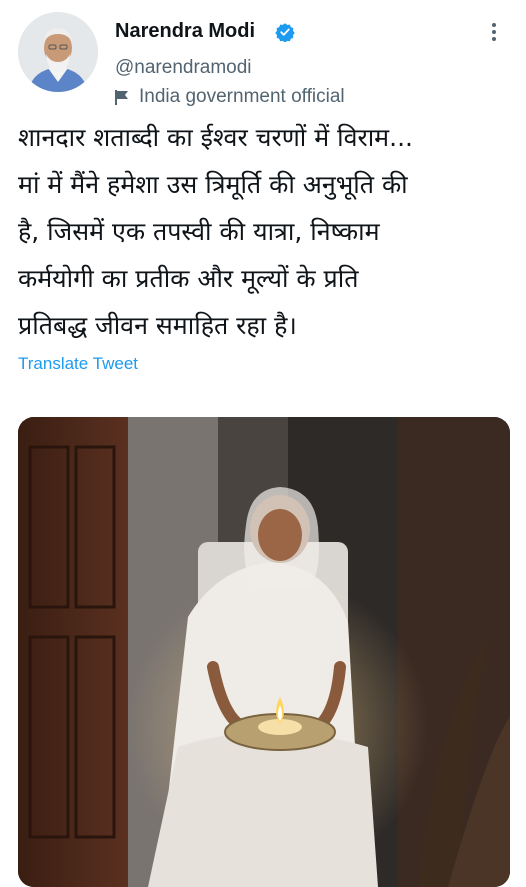 The width and height of the screenshot is (526, 887). I want to click on tweet-line: कर्मयोगी का प्रतीक और मूल्यों के प्रति, so click(188, 278).